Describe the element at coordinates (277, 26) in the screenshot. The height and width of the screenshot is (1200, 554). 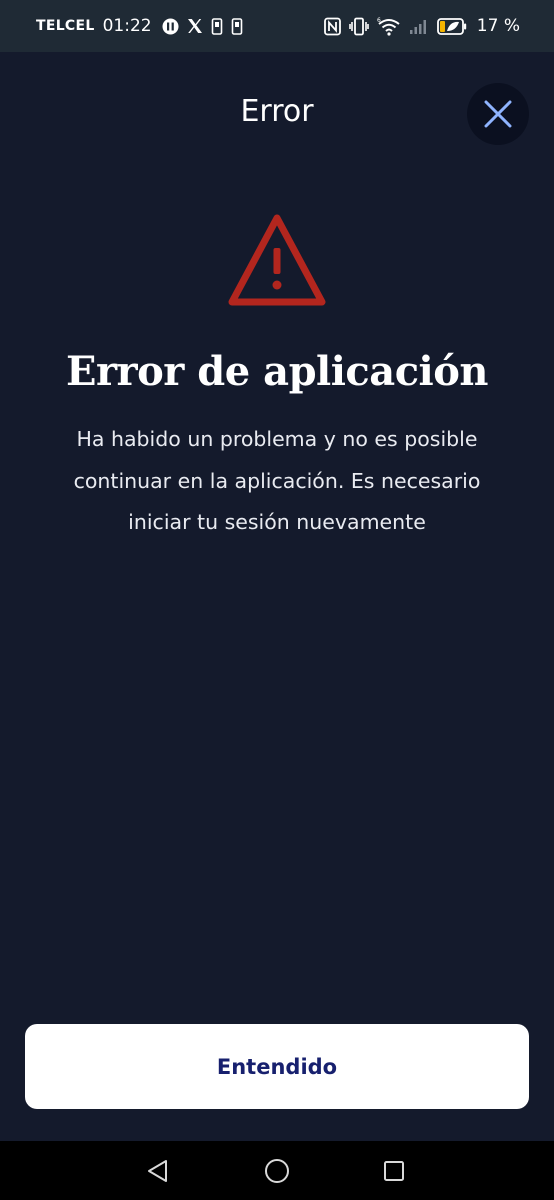
I see `status-bar: TELCEL 01:22 6 17 %` at that location.